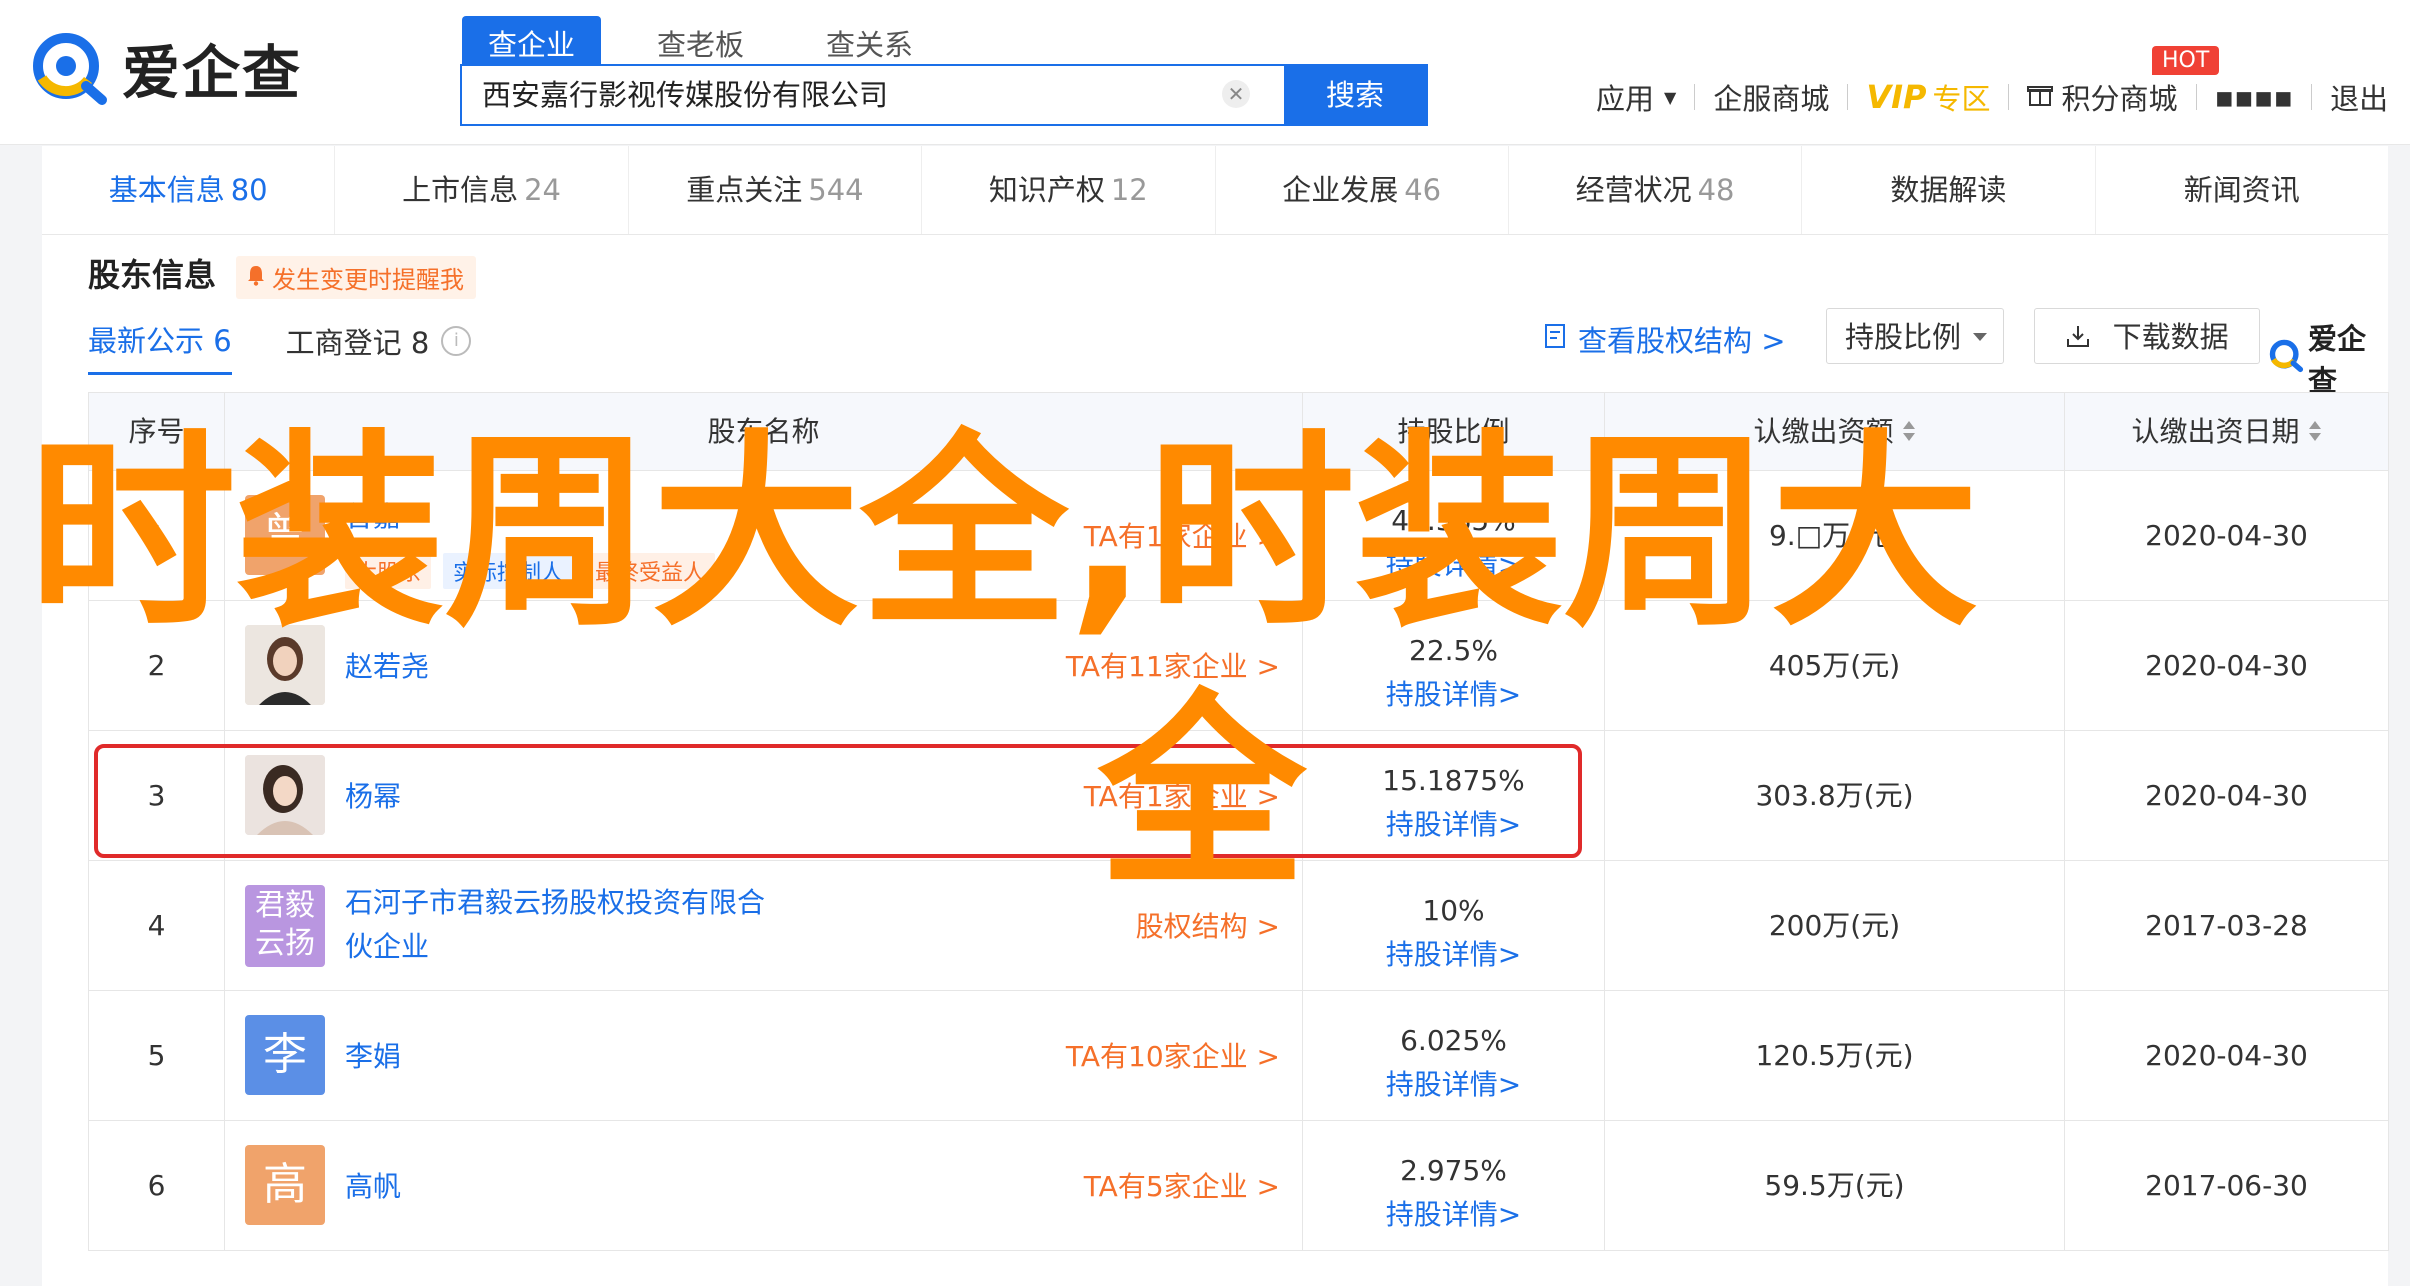  I want to click on ratio-cell: 10% 持股详情>, so click(1454, 926).